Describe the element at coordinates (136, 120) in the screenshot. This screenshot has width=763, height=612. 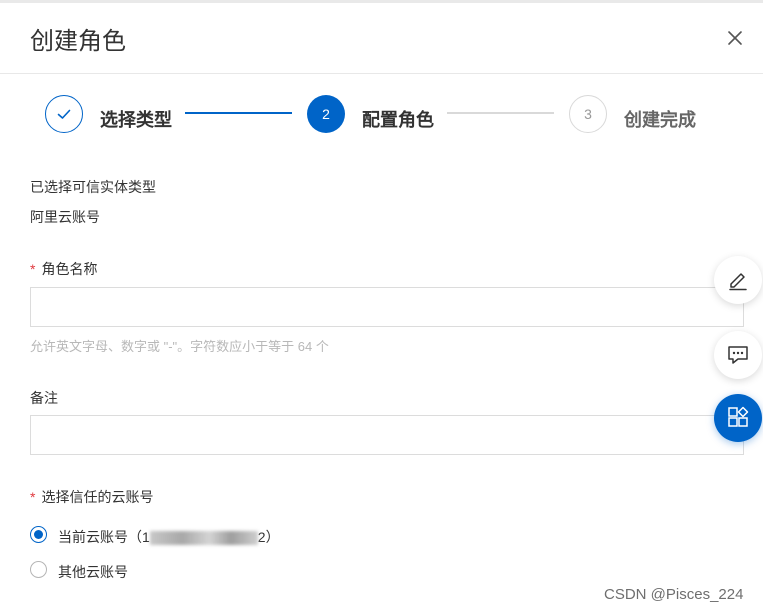
I see `step-1-label: 选择类型` at that location.